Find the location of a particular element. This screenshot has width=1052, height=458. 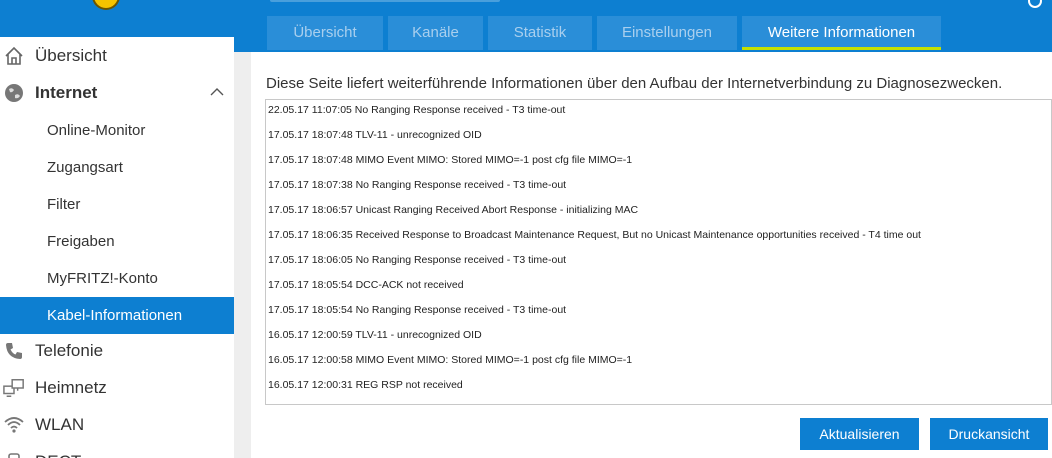

sidebar-item-label: Internet is located at coordinates (66, 92).